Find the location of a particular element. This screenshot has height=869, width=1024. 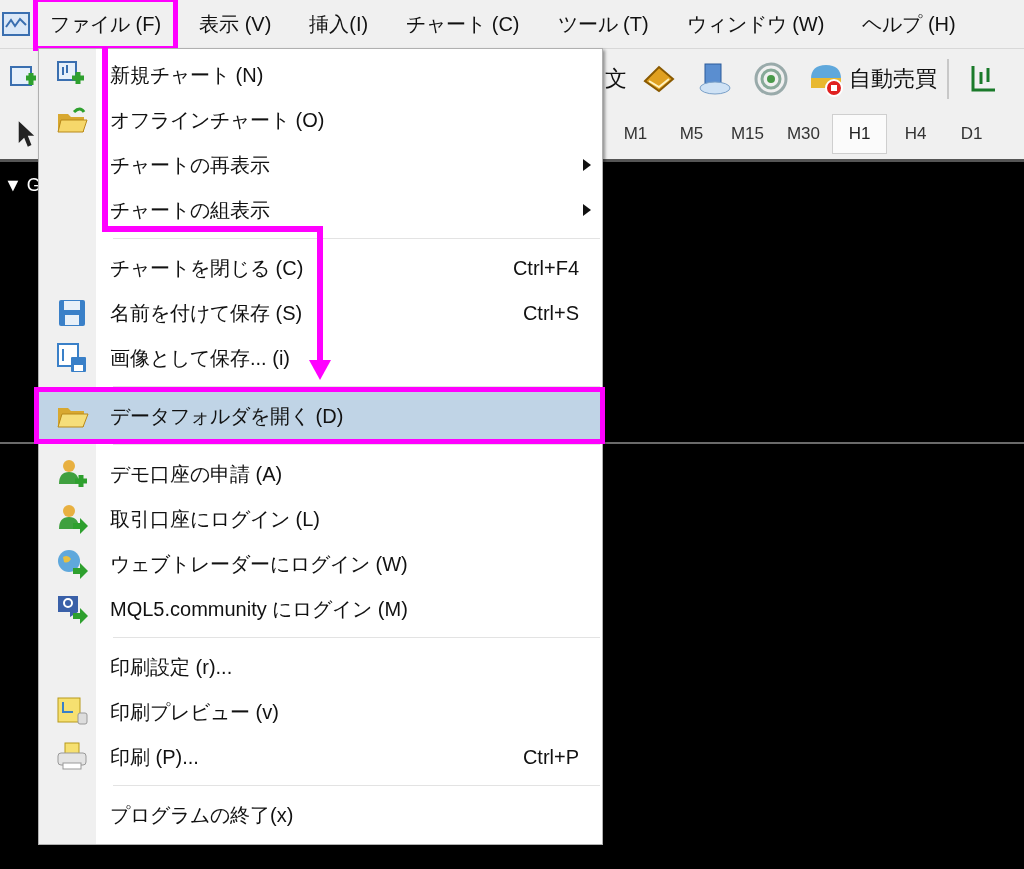

menu-item: チャートの組表示 is located at coordinates (320, 209).